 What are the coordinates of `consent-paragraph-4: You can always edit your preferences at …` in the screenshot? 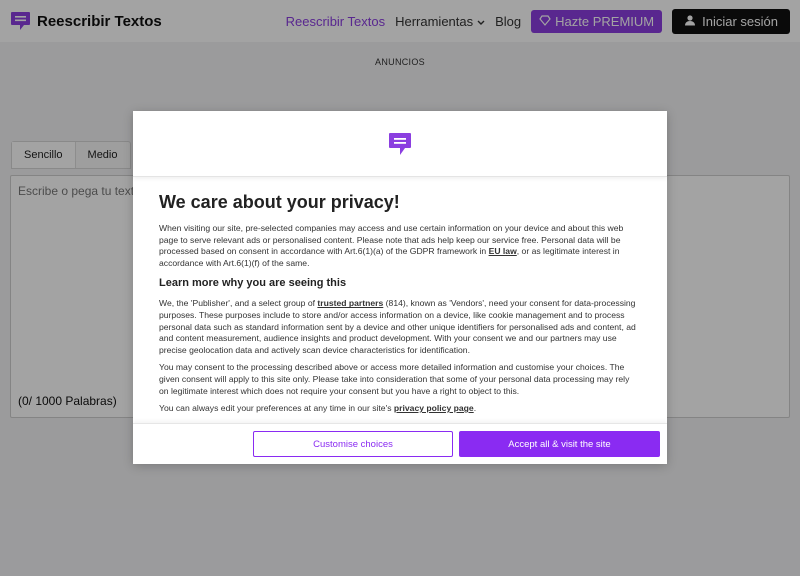 It's located at (318, 408).